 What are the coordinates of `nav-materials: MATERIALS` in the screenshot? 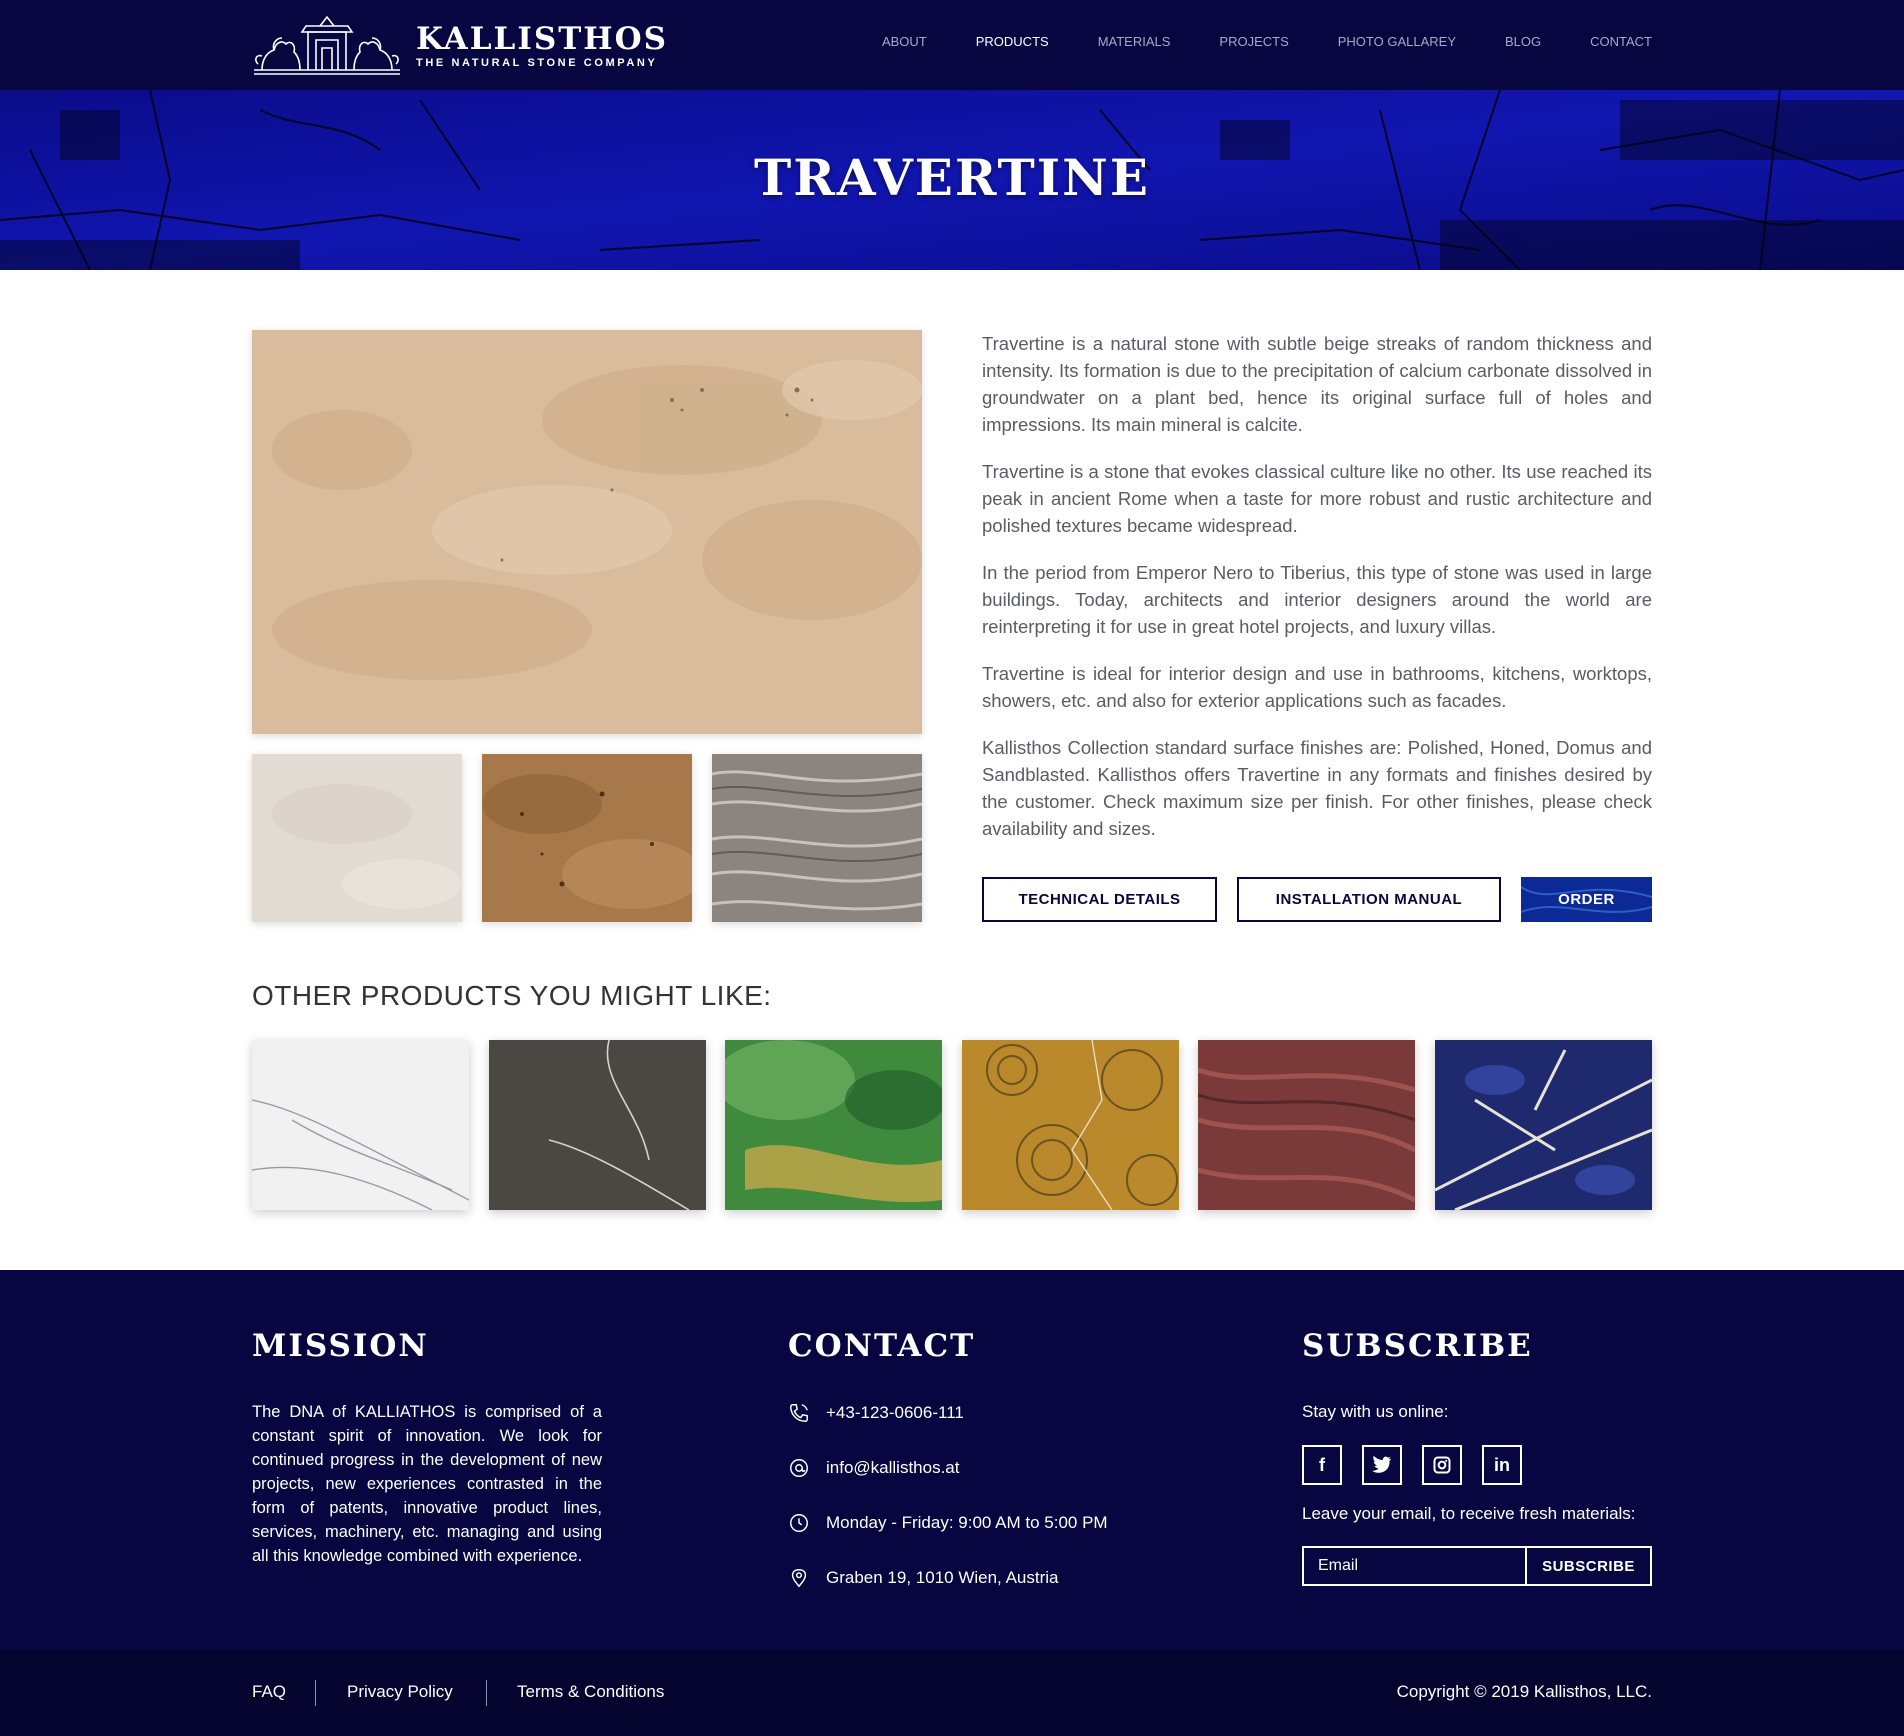 It's located at (1134, 41).